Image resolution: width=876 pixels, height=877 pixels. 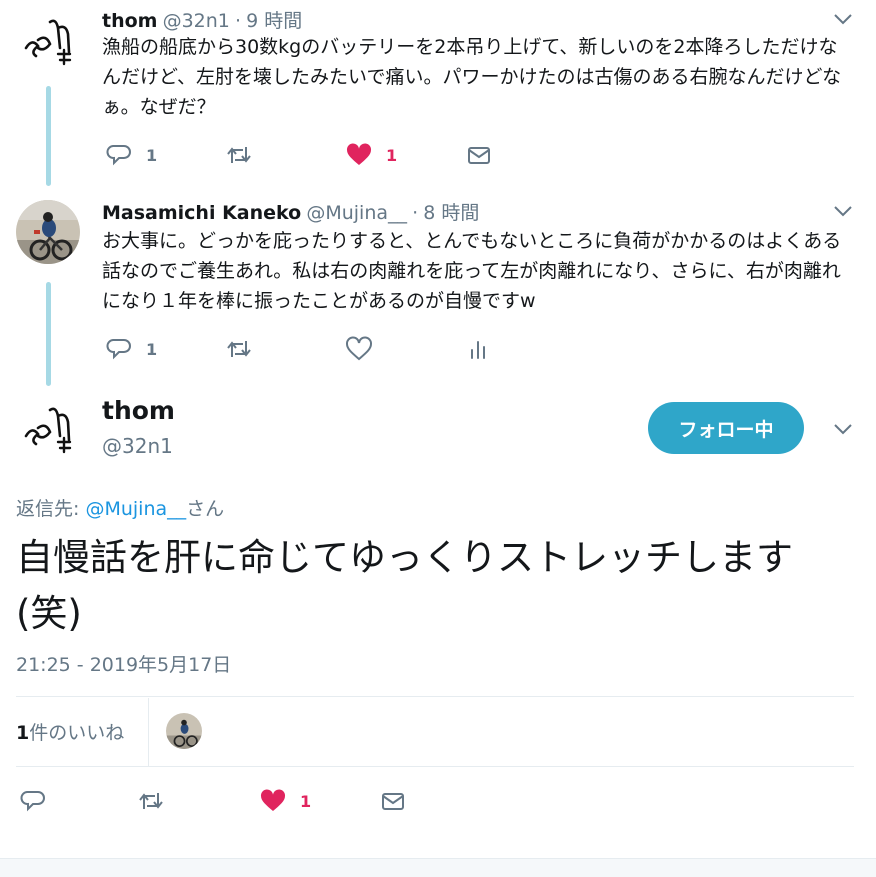 What do you see at coordinates (359, 348) in the screenshot?
I see `heart-outline-icon` at bounding box center [359, 348].